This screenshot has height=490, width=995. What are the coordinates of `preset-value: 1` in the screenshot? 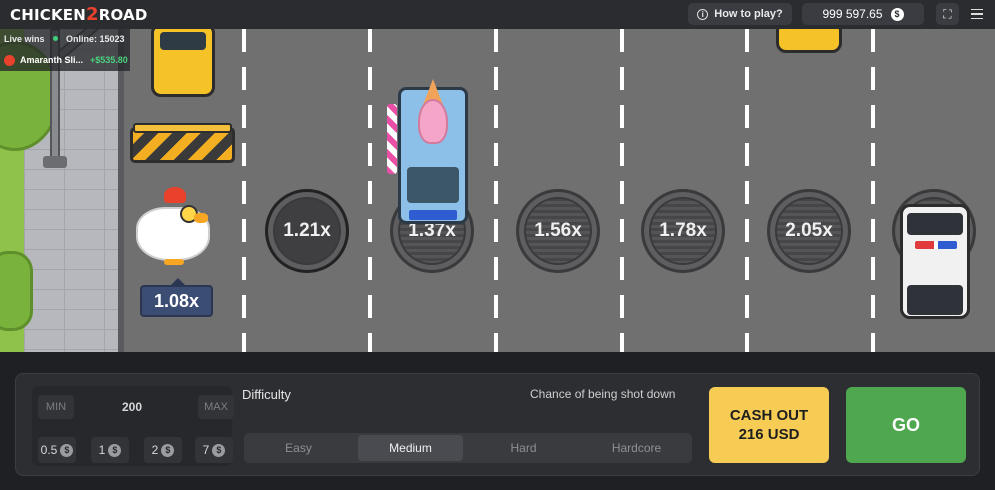 It's located at (102, 450).